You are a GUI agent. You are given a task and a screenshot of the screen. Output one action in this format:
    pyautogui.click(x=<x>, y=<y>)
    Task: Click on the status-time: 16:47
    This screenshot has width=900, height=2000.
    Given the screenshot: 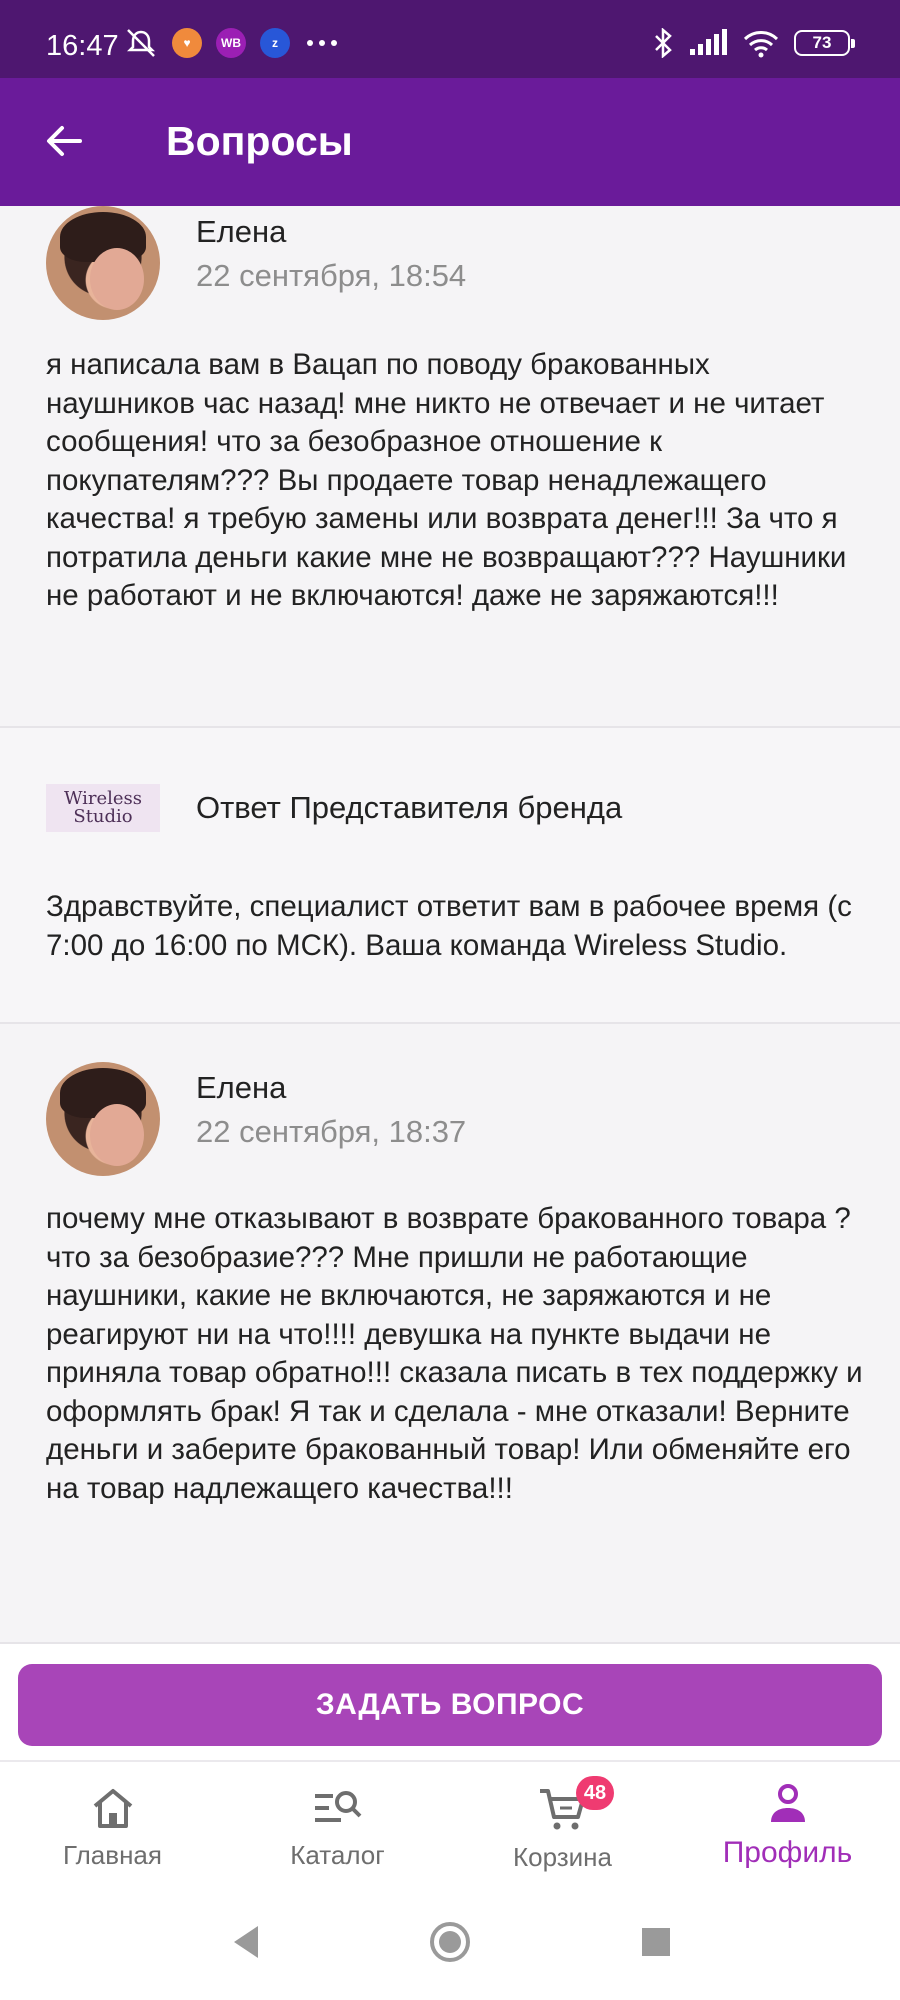 What is the action you would take?
    pyautogui.click(x=82, y=46)
    